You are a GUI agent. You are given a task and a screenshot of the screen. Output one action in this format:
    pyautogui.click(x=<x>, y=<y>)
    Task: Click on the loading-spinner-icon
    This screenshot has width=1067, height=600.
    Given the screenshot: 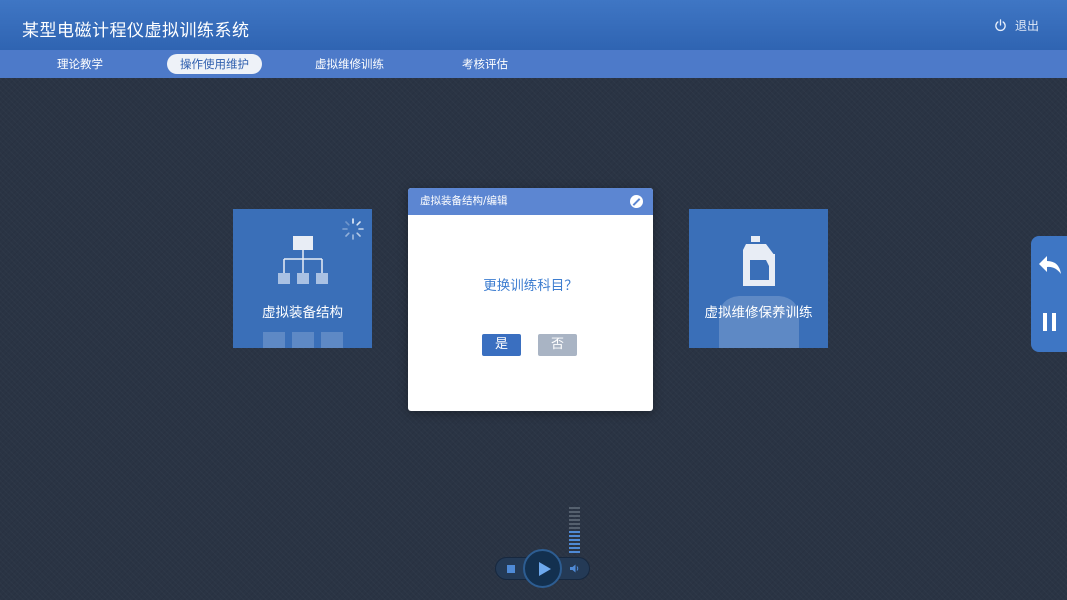 What is the action you would take?
    pyautogui.click(x=353, y=229)
    